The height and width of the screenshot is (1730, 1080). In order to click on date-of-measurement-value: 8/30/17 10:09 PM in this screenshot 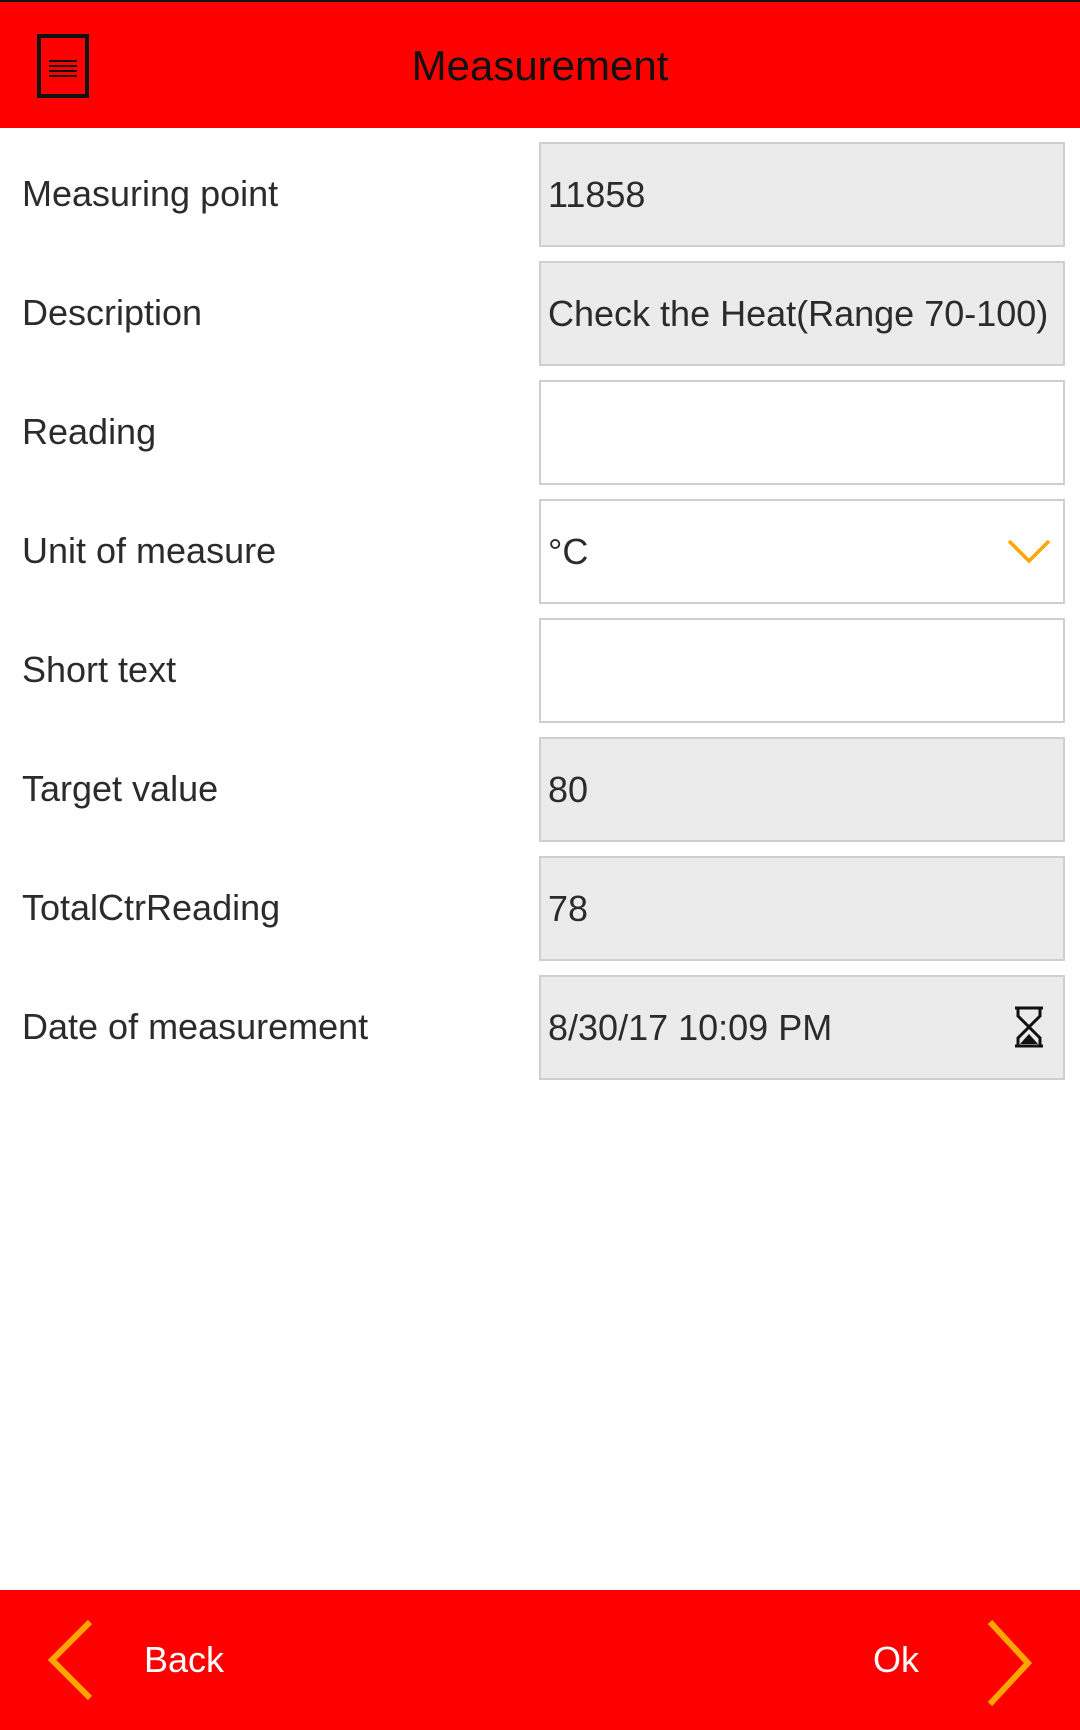, I will do `click(690, 1027)`.